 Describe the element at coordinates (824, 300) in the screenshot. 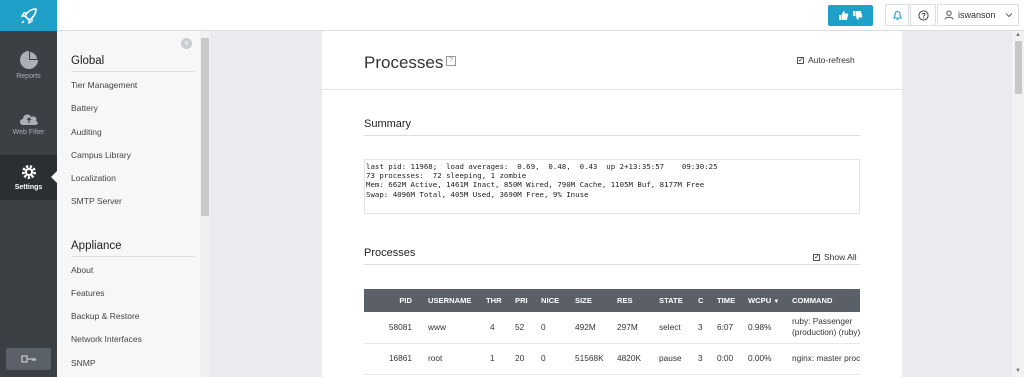

I see `col-command: COMMAND` at that location.